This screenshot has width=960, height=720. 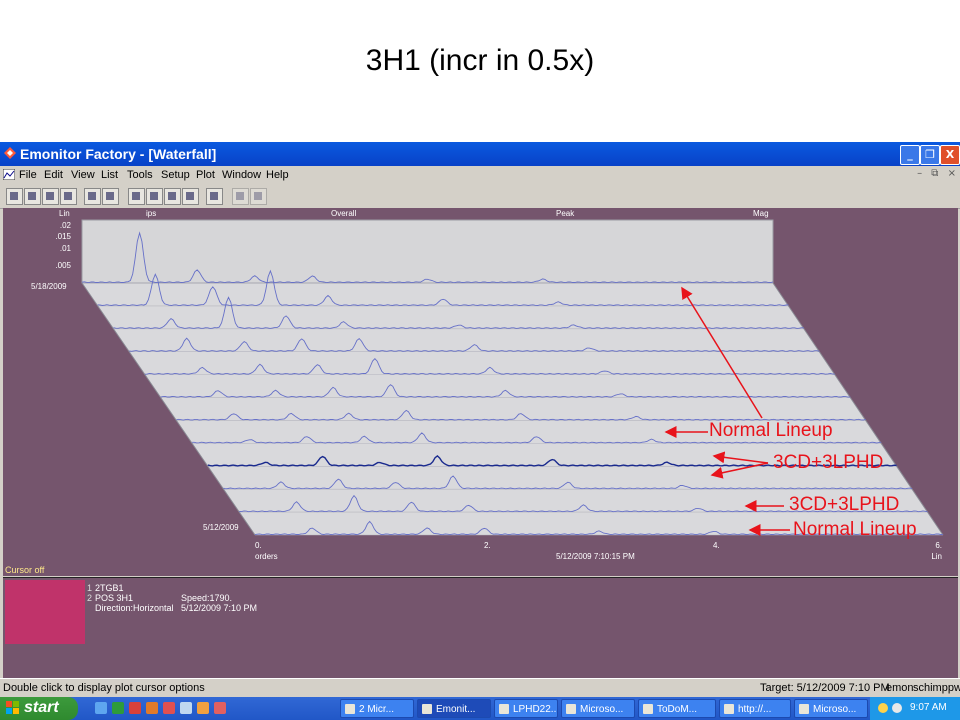 What do you see at coordinates (844, 504) in the screenshot?
I see `annotation-lphd-2: 3CD+3LPHD` at bounding box center [844, 504].